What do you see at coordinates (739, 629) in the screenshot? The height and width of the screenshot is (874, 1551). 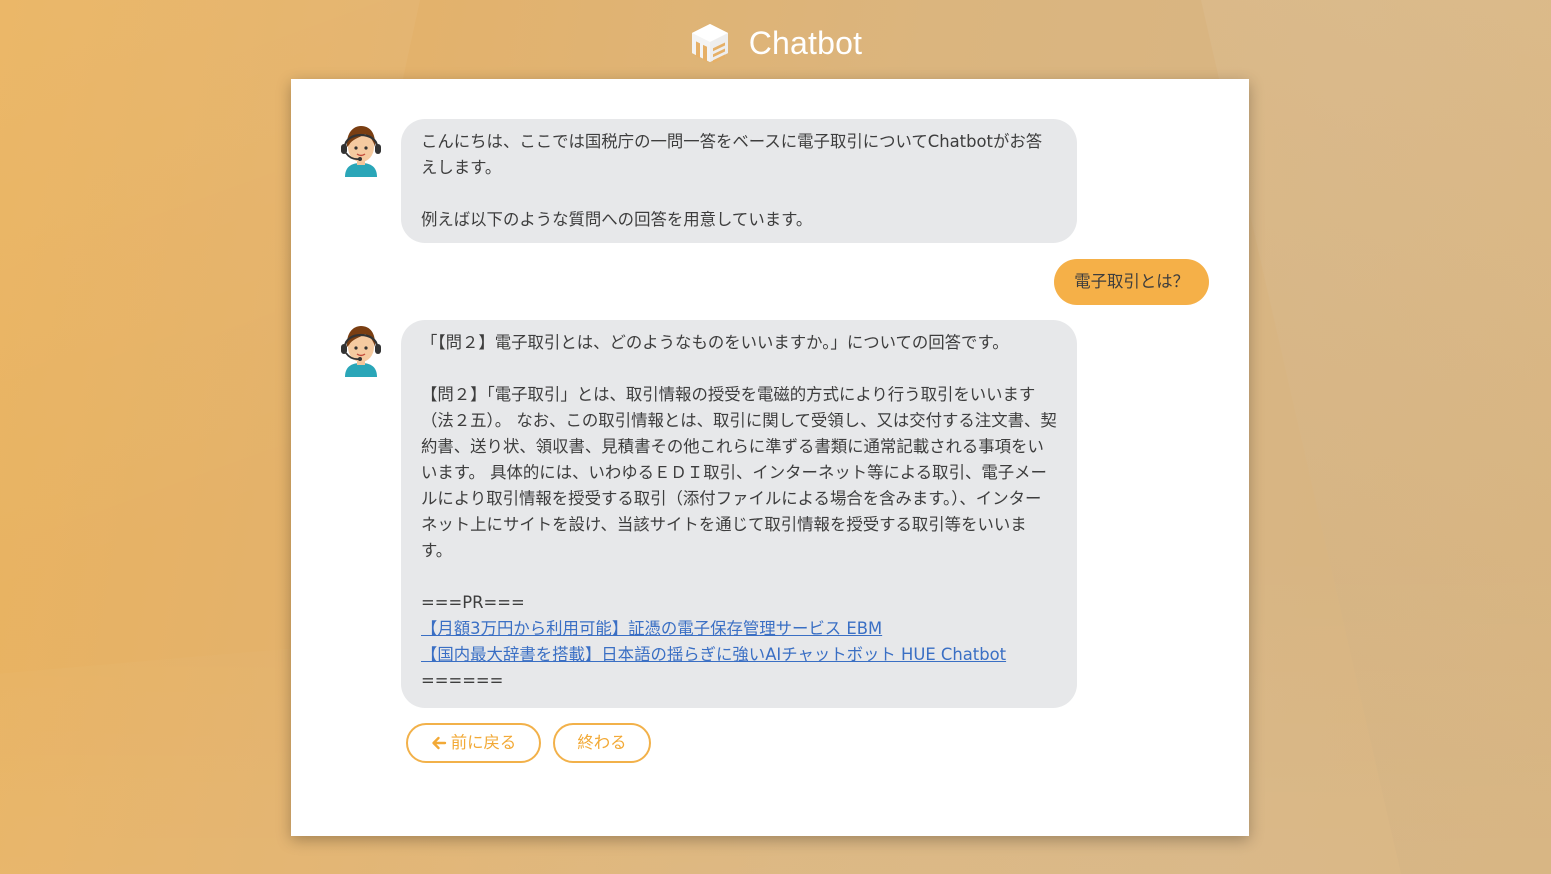 I see `pr-link-ebm: 【月額3万円から利用可能】証憑の電子保存管理サービス EBM` at bounding box center [739, 629].